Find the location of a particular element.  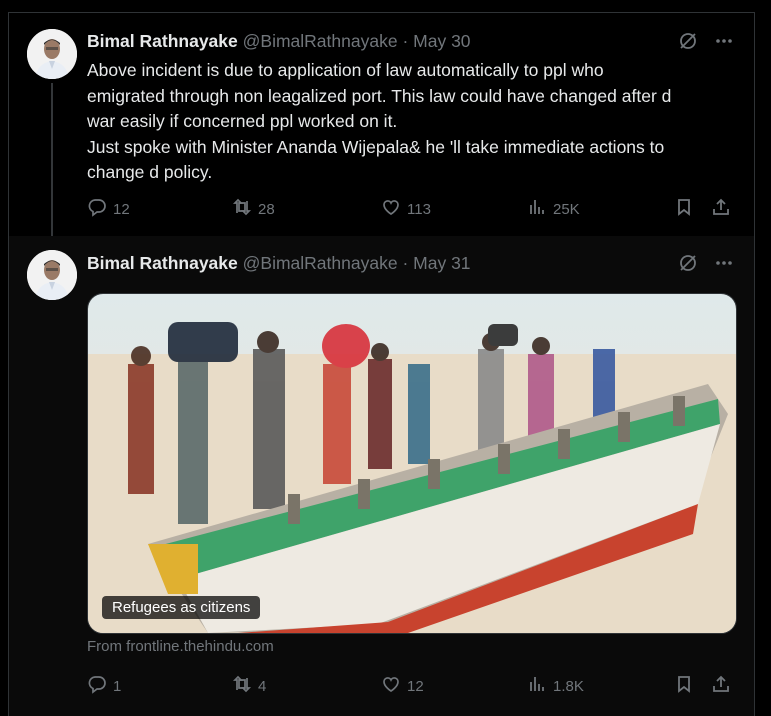

media-caption: Refugees as citizens is located at coordinates (181, 607).